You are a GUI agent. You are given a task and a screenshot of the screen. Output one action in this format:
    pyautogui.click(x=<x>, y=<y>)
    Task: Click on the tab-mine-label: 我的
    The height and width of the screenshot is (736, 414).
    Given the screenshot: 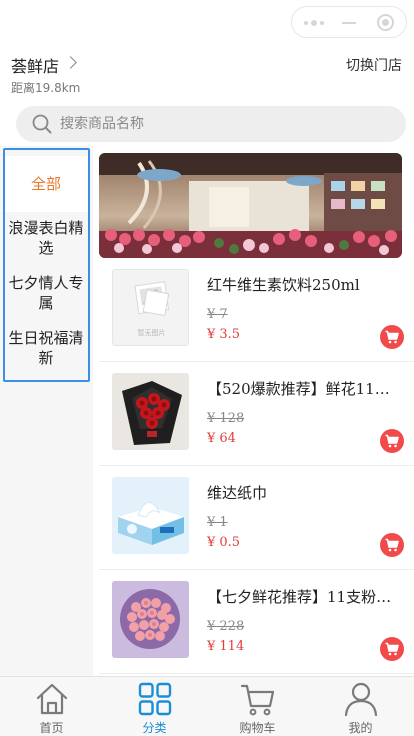 What is the action you would take?
    pyautogui.click(x=360, y=728)
    